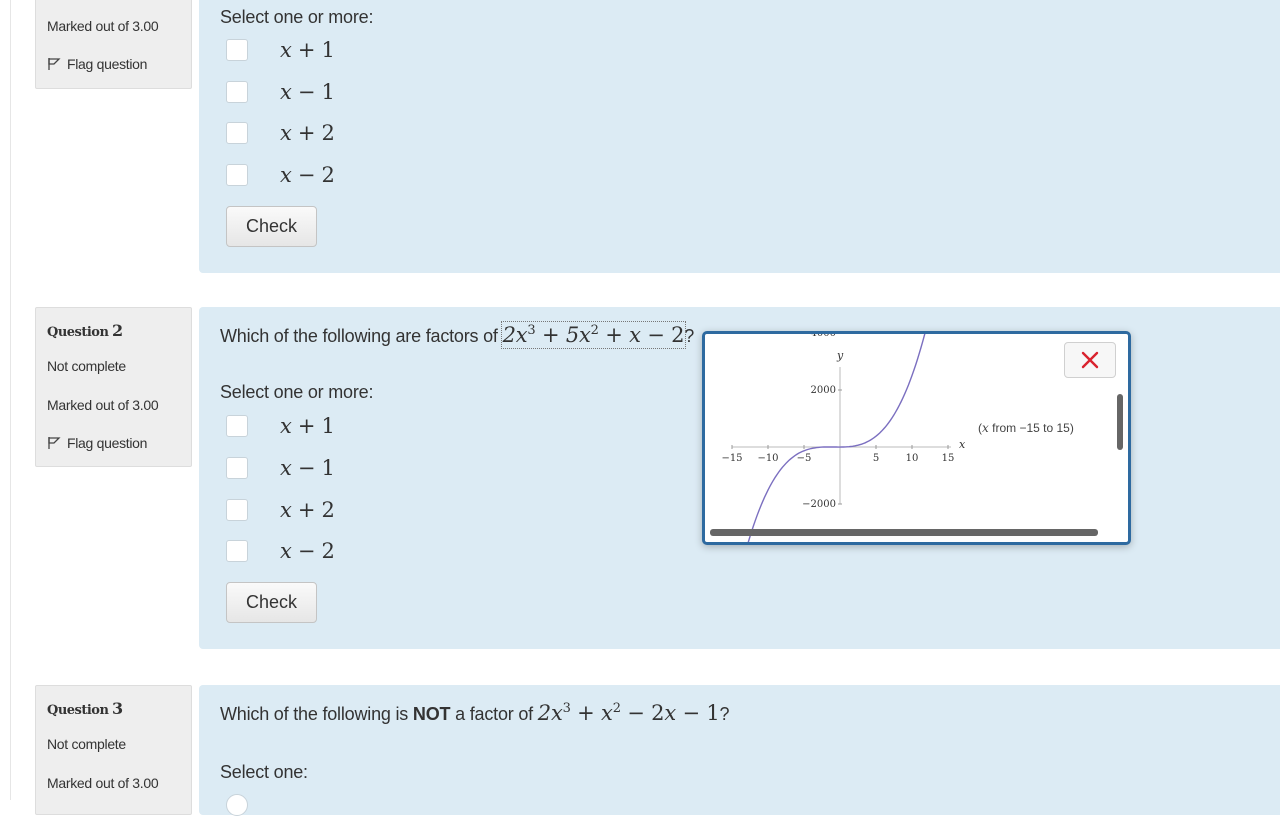  I want to click on question-2-option: x −2, so click(280, 551).